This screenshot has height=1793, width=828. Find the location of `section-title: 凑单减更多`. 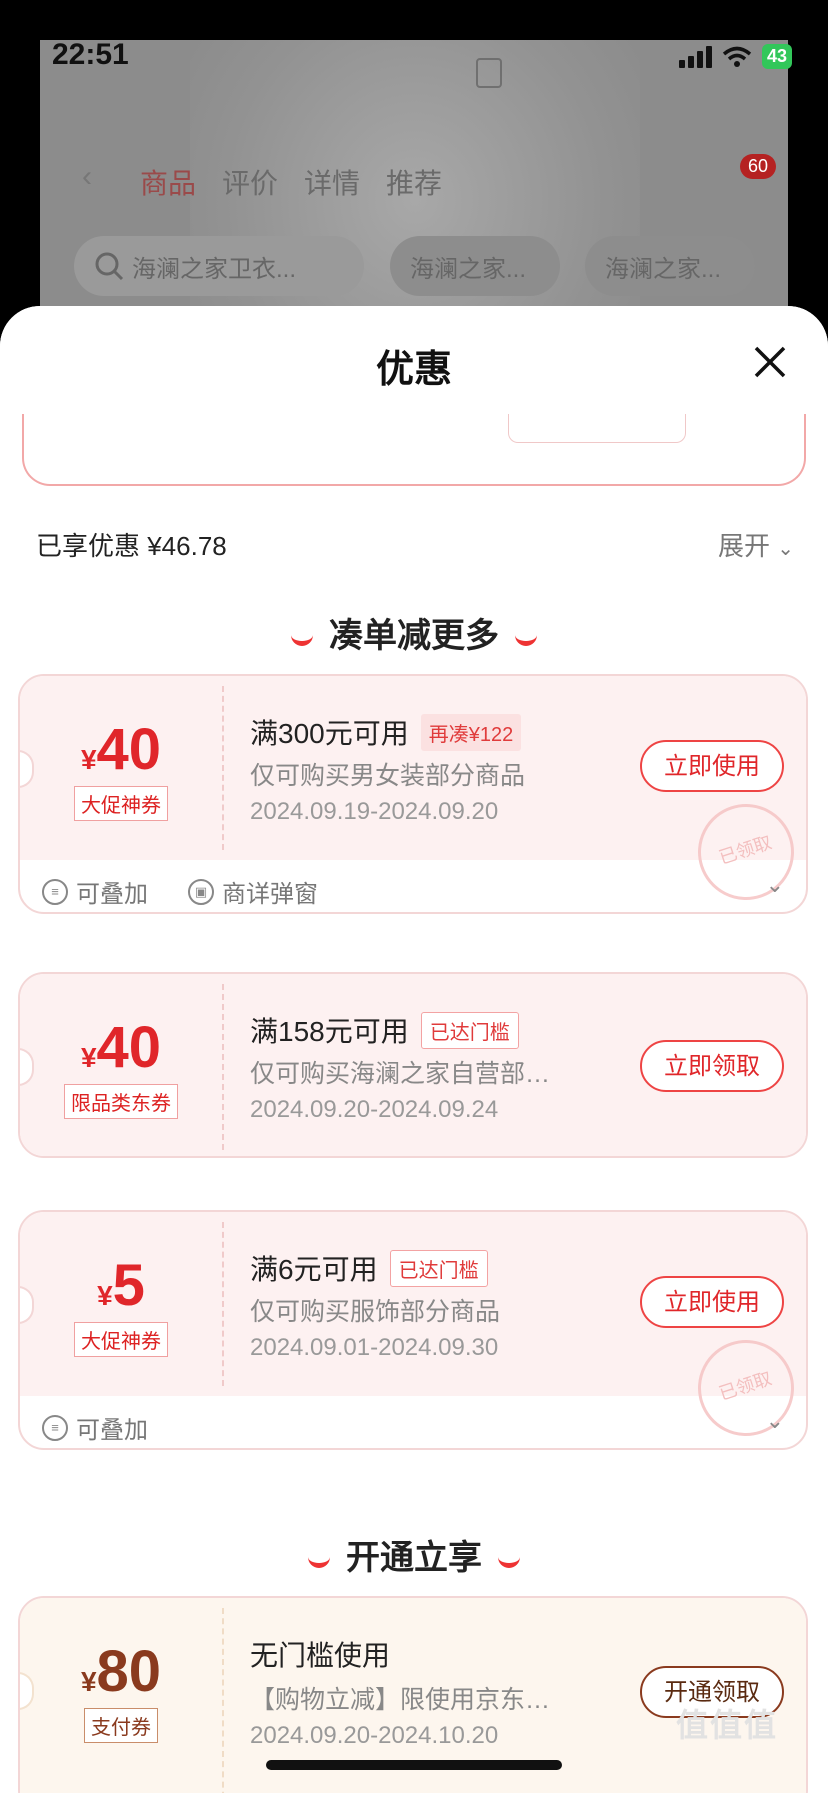

section-title: 凑单减更多 is located at coordinates (414, 632).